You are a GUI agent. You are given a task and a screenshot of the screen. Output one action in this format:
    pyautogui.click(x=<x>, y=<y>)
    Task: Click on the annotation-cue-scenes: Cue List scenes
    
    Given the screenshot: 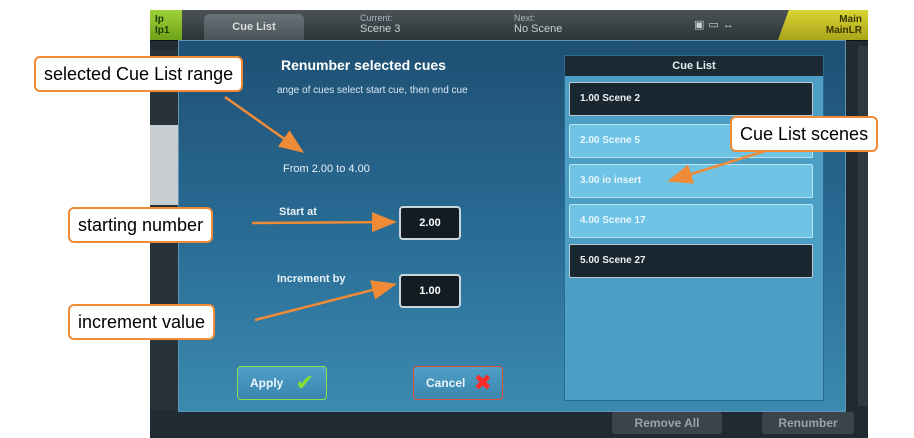 What is the action you would take?
    pyautogui.click(x=804, y=134)
    